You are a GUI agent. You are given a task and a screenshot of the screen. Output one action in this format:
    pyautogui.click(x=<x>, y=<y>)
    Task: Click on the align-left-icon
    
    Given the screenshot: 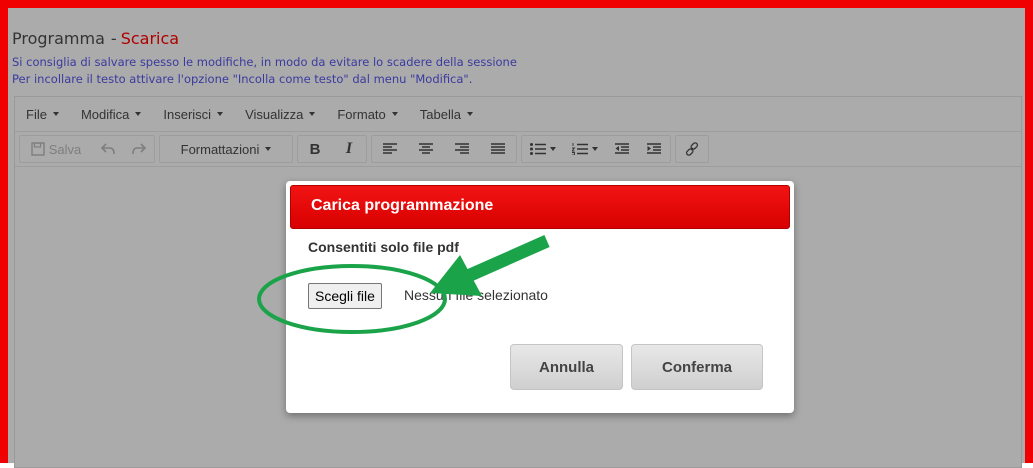 What is the action you would take?
    pyautogui.click(x=390, y=148)
    